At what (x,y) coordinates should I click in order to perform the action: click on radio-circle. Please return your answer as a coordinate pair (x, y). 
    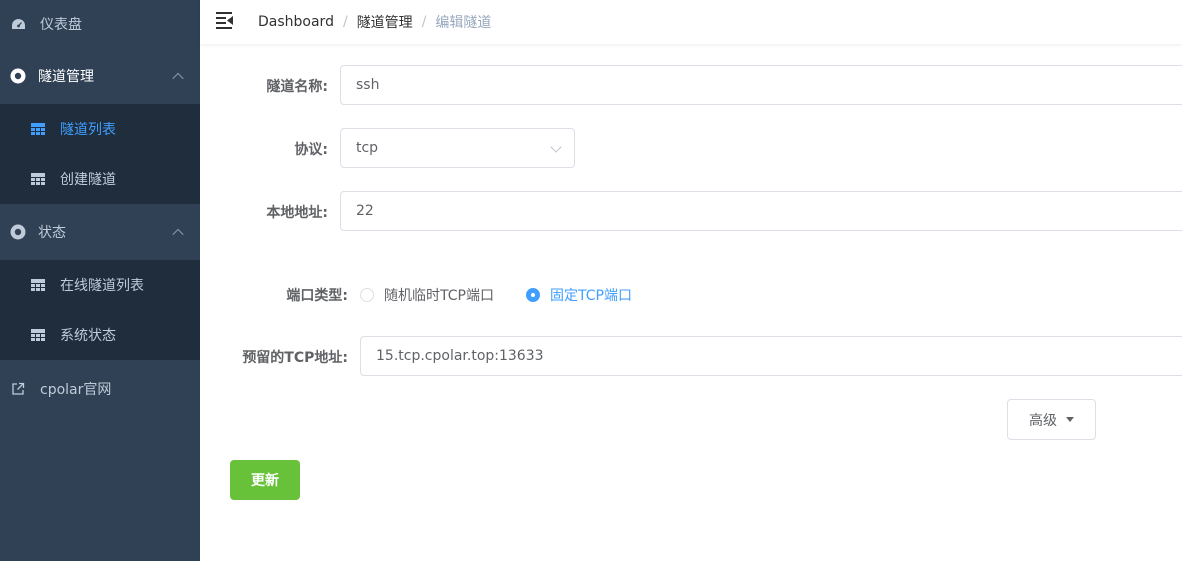
    Looking at the image, I should click on (367, 295).